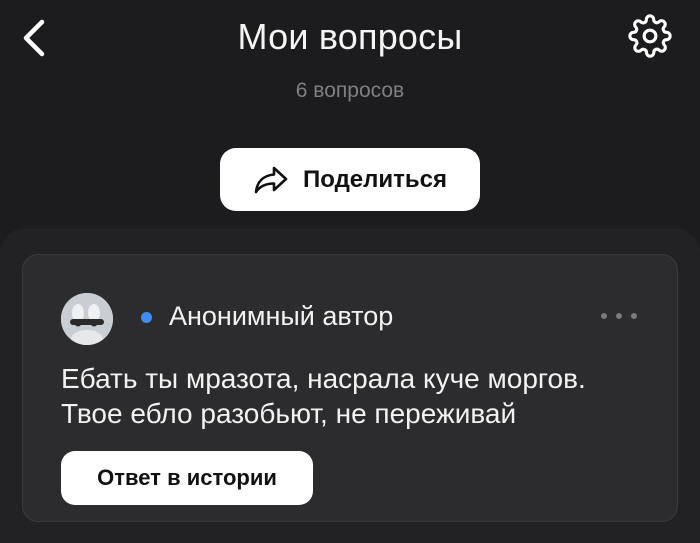 Image resolution: width=700 pixels, height=543 pixels. I want to click on question-text-line: Ебать ты мразота, насрала куче моргов., so click(323, 378).